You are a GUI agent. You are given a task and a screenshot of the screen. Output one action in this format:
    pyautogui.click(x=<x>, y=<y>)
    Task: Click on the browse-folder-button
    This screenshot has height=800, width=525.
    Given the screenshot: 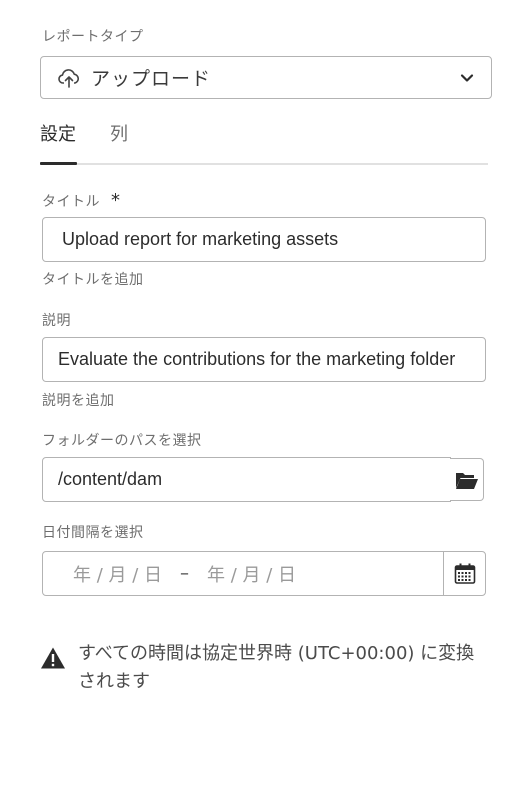 What is the action you would take?
    pyautogui.click(x=467, y=479)
    